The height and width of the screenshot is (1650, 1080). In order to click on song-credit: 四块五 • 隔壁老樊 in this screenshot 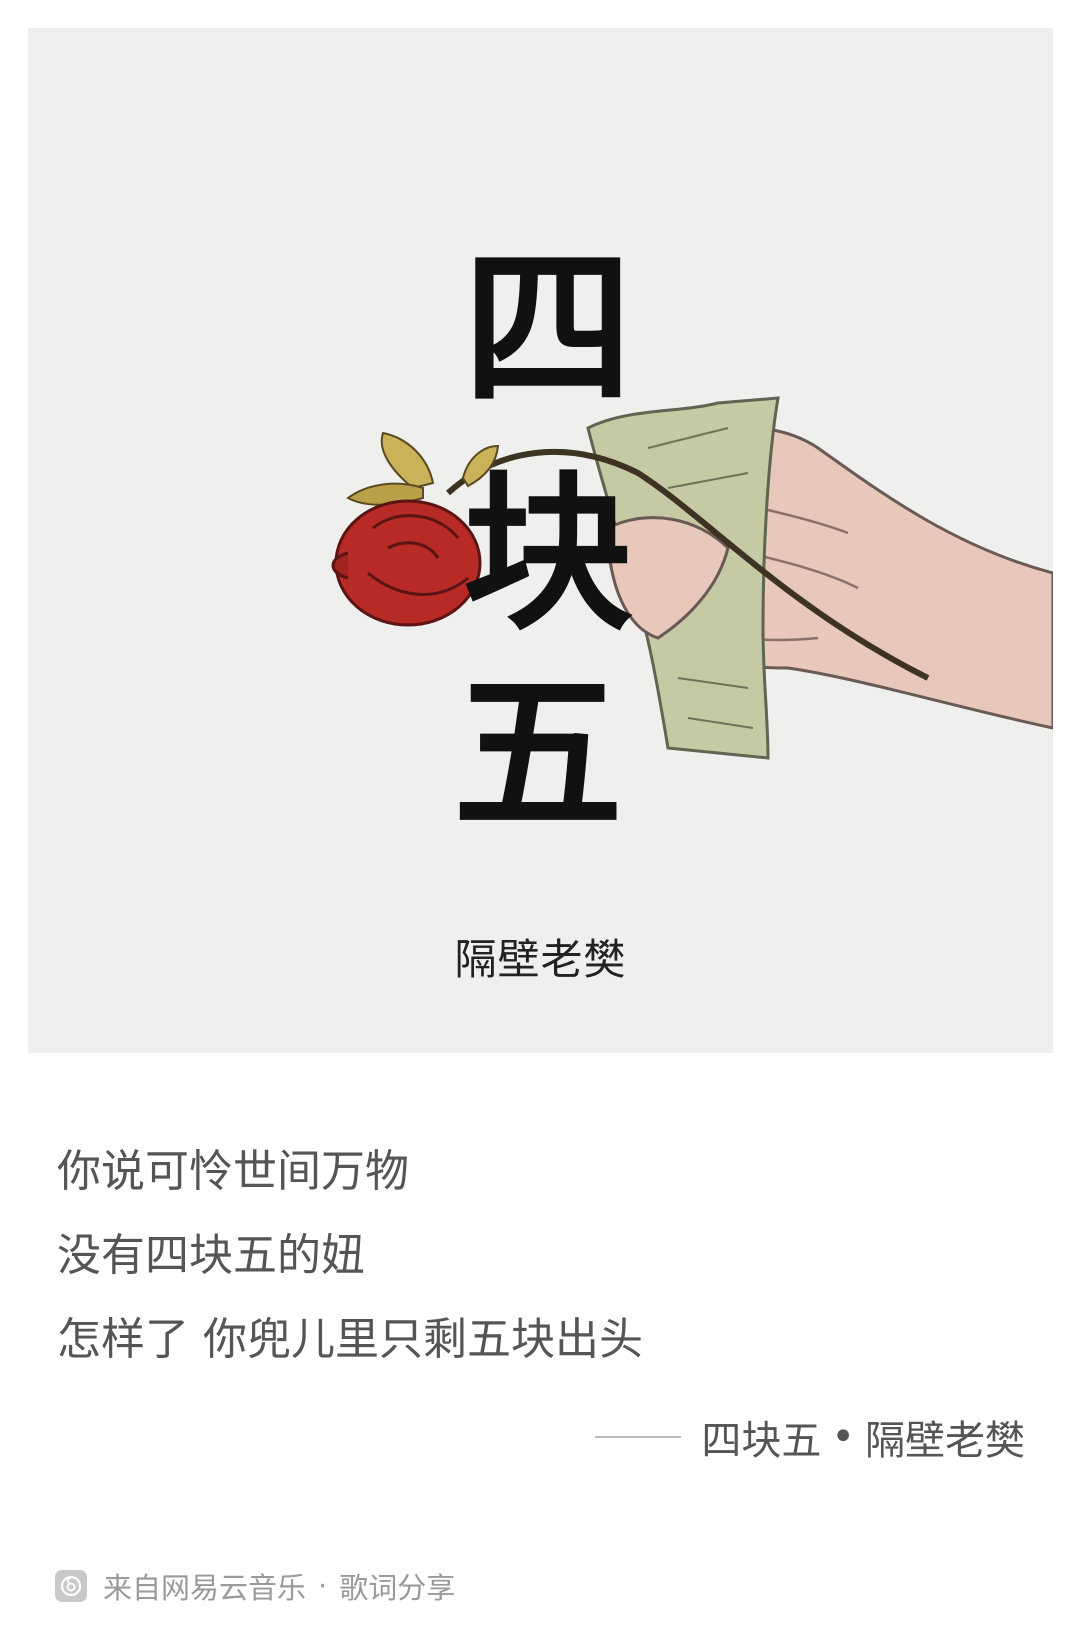, I will do `click(810, 1437)`.